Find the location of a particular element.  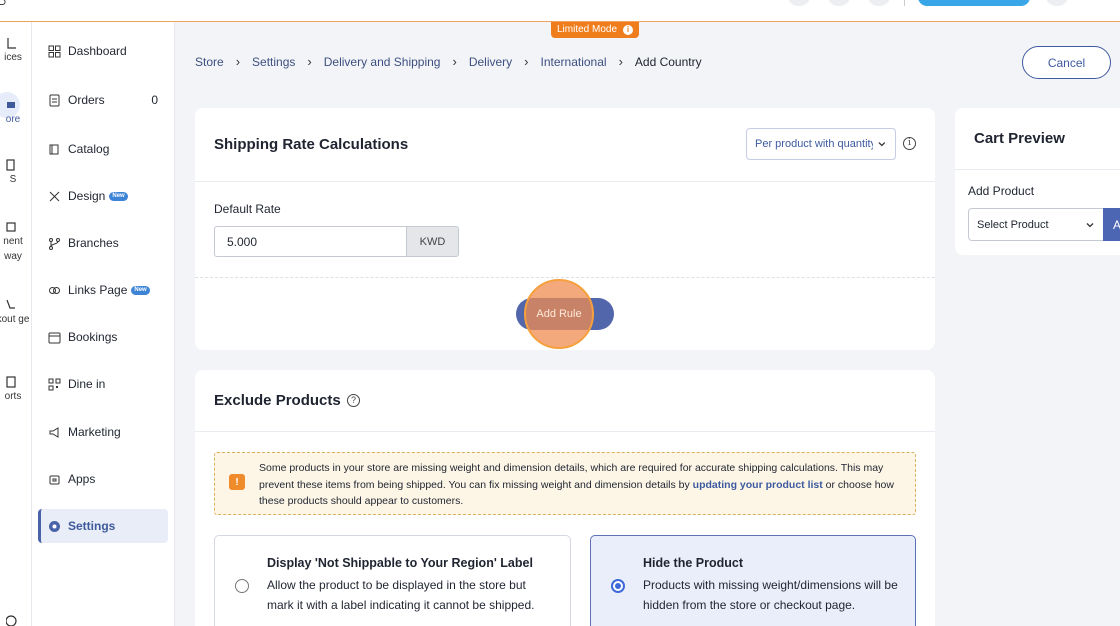

sidebar-item-label: Apps is located at coordinates (82, 479).